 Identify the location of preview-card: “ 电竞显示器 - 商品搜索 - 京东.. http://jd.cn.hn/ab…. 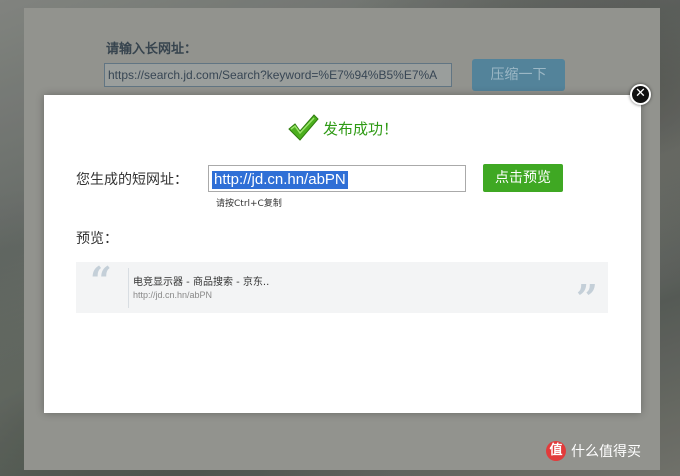
(342, 289).